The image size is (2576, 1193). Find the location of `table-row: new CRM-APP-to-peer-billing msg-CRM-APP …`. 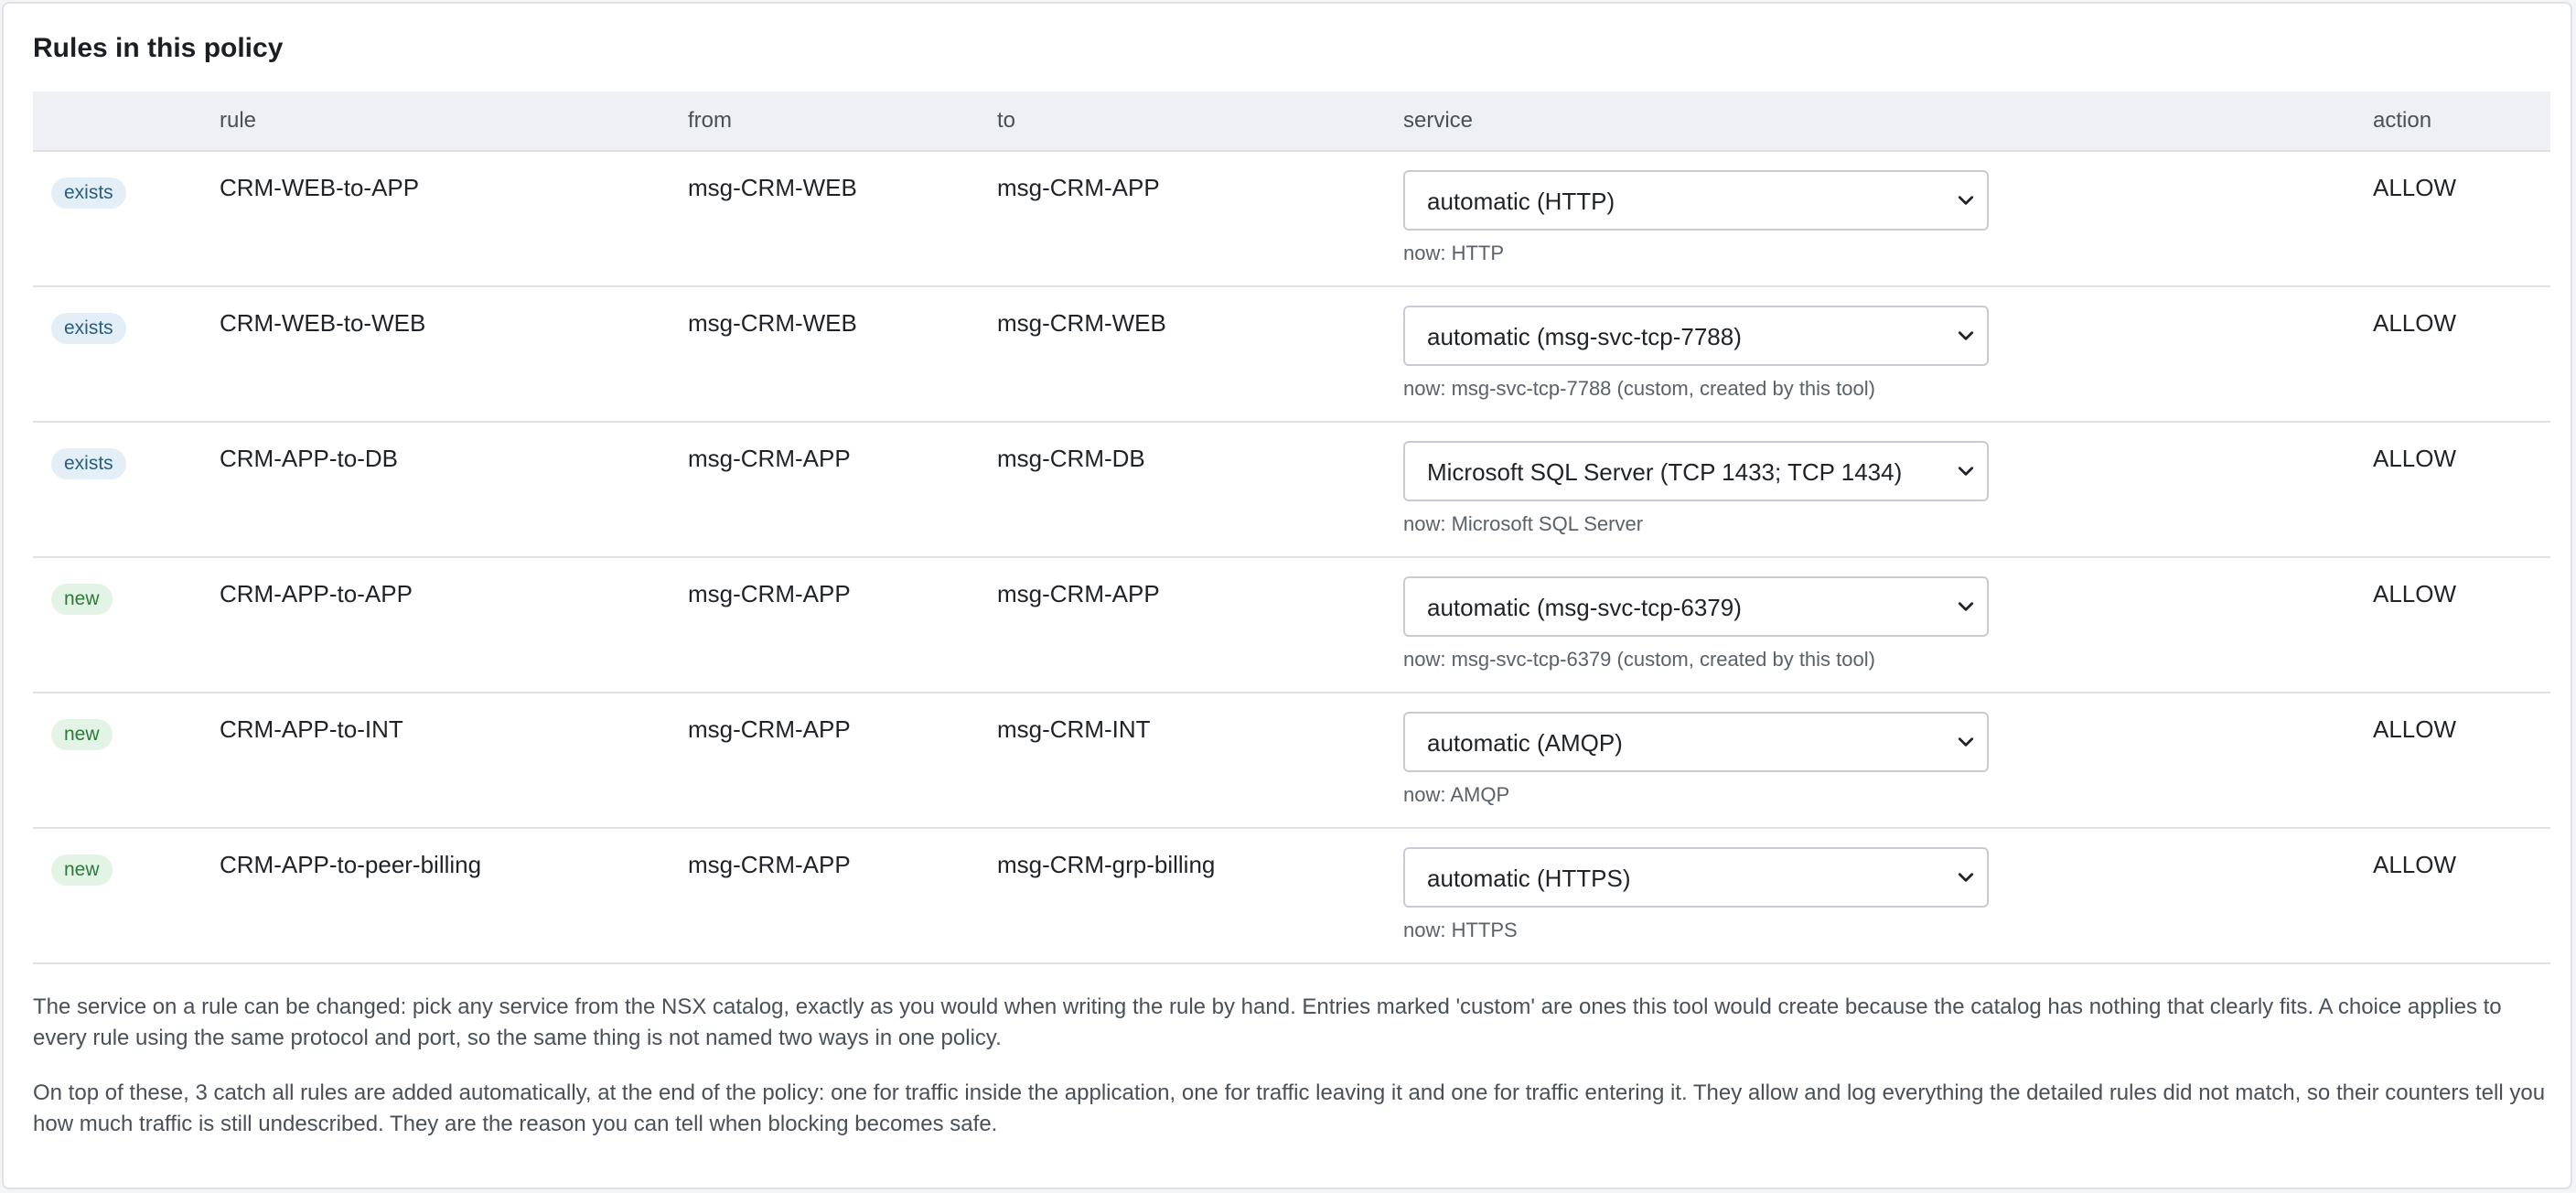

table-row: new CRM-APP-to-peer-billing msg-CRM-APP … is located at coordinates (1291, 896).